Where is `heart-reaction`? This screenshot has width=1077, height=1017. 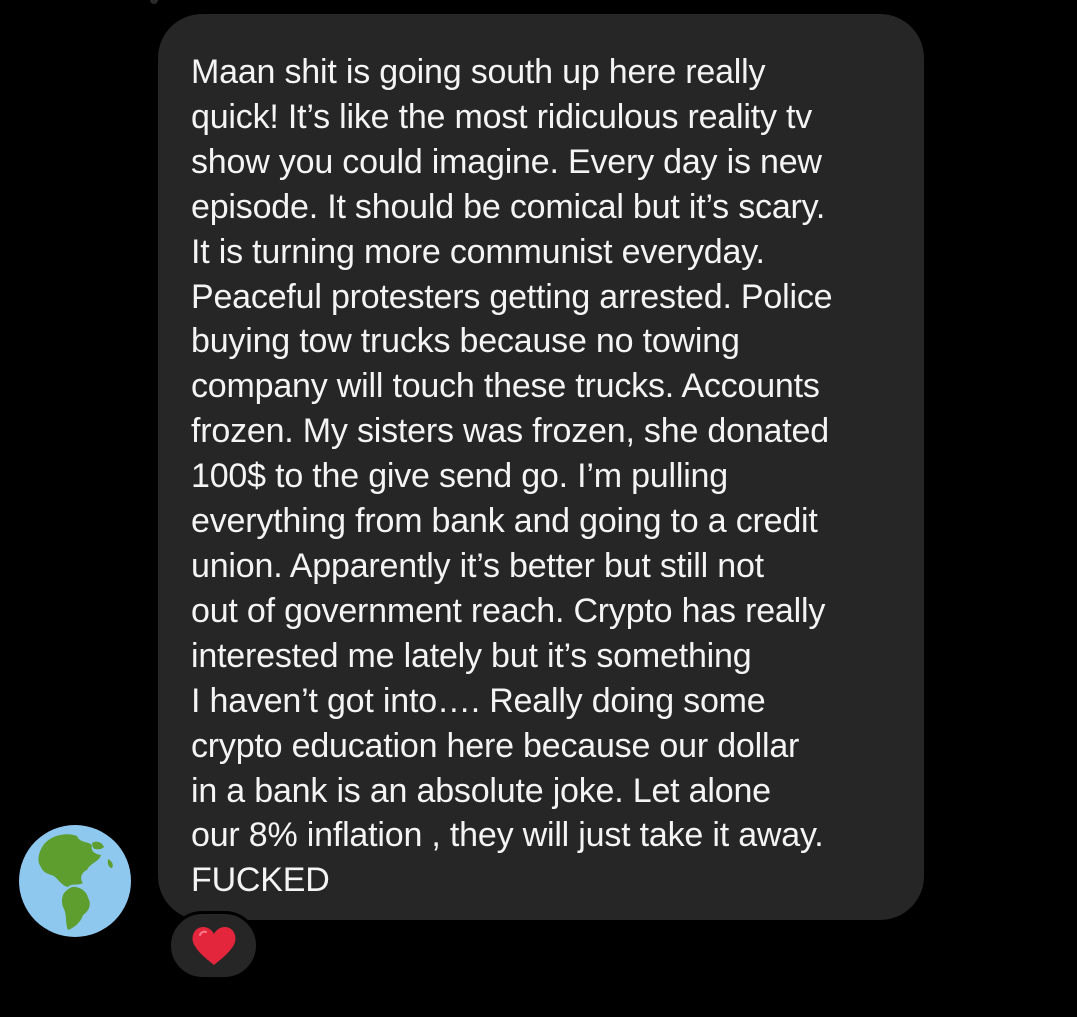 heart-reaction is located at coordinates (213, 945).